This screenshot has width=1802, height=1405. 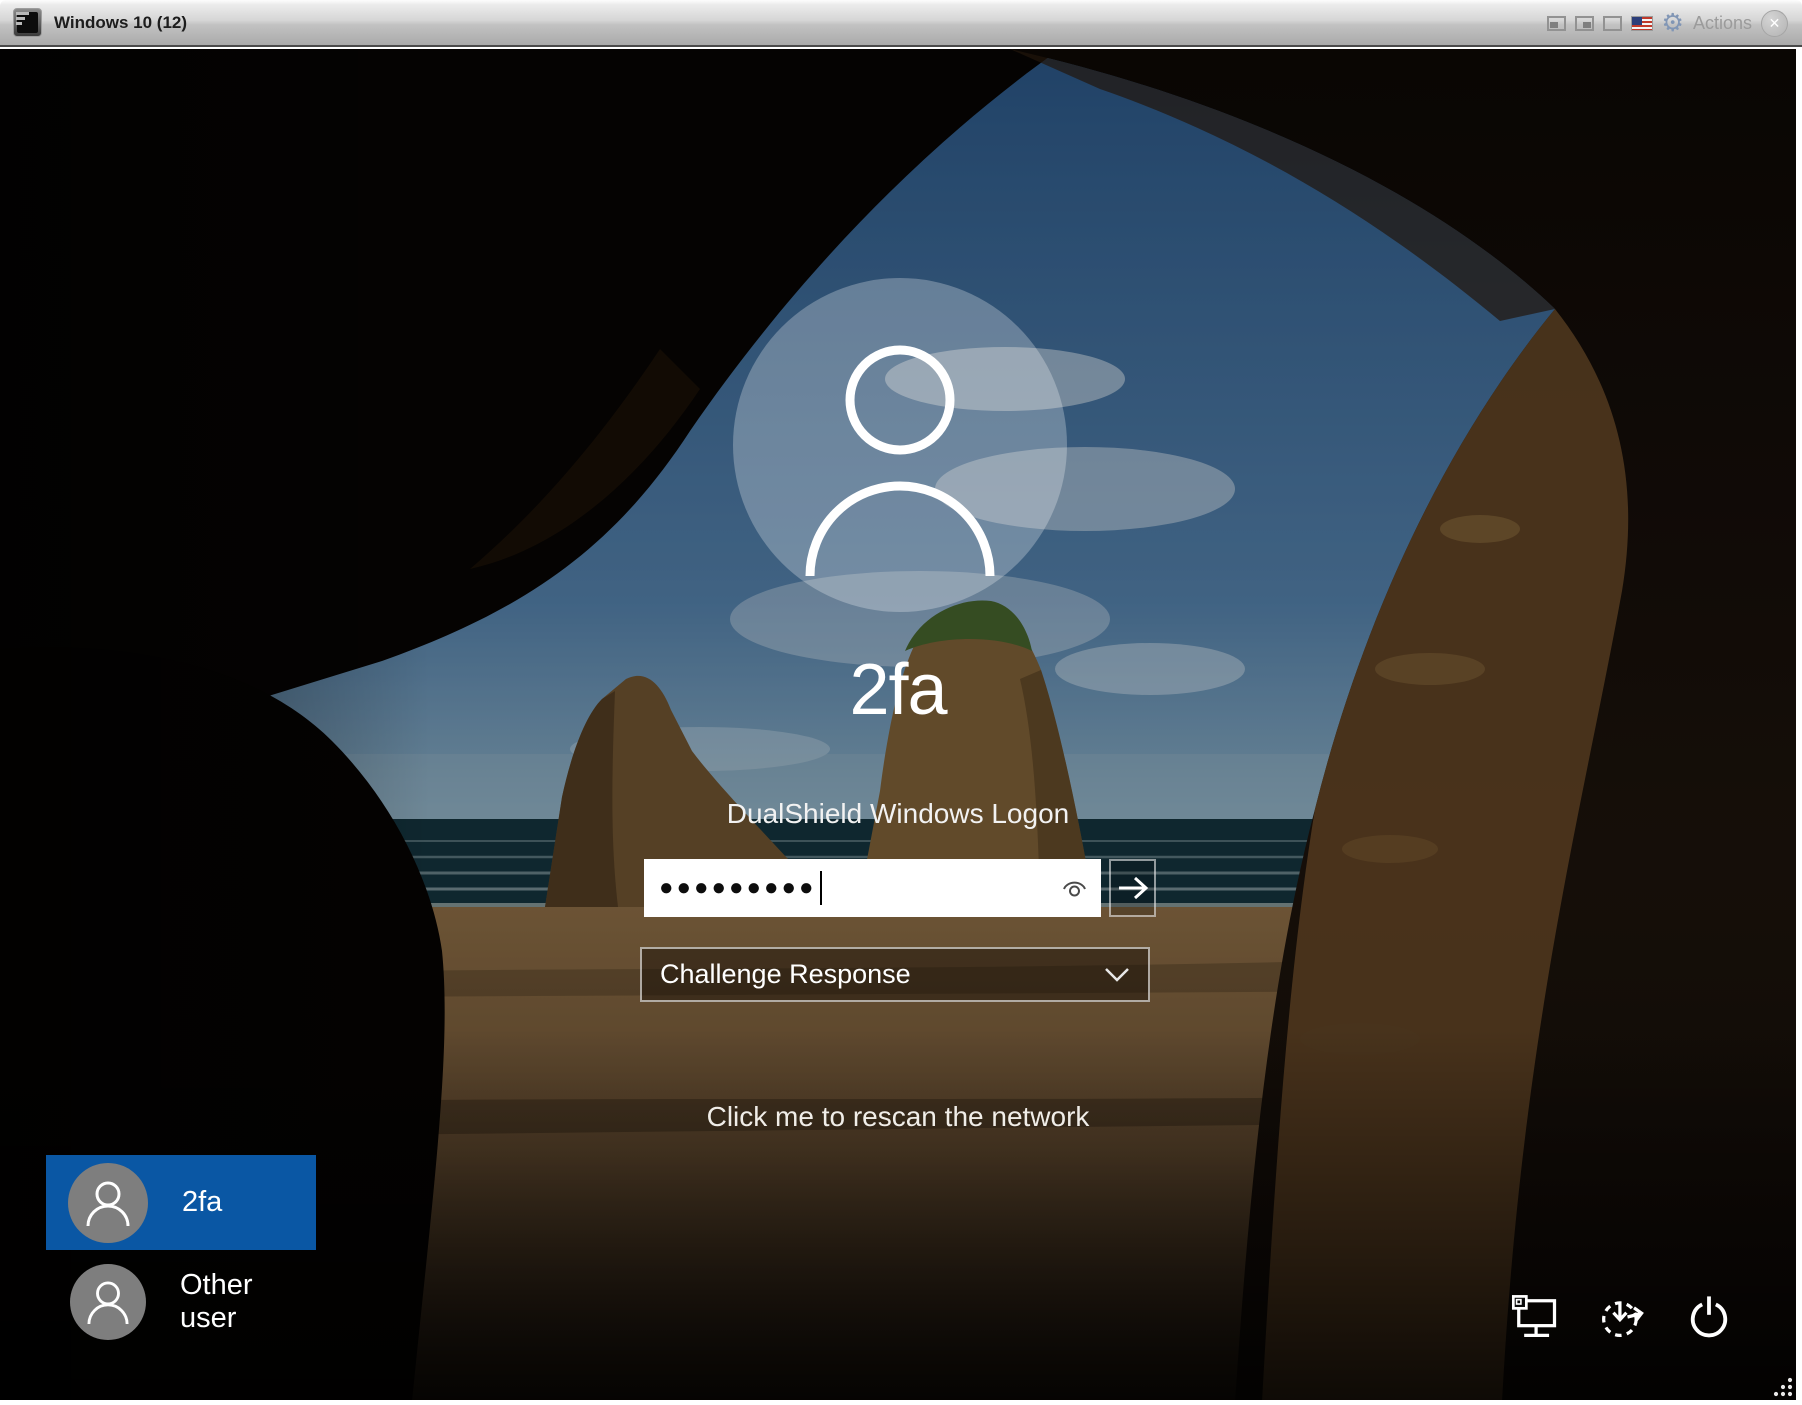 I want to click on close-console-button: ✕, so click(x=1774, y=23).